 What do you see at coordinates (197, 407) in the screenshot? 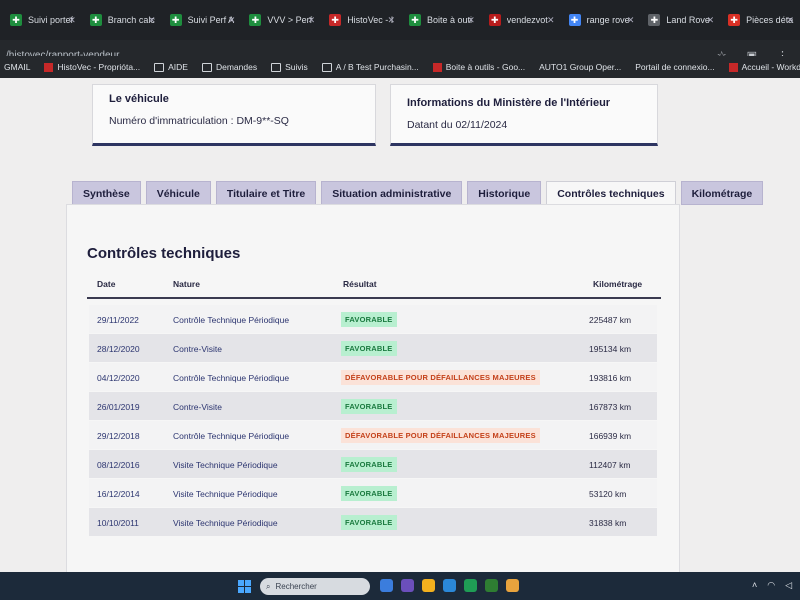
I see `row-nature: Contre-Visite` at bounding box center [197, 407].